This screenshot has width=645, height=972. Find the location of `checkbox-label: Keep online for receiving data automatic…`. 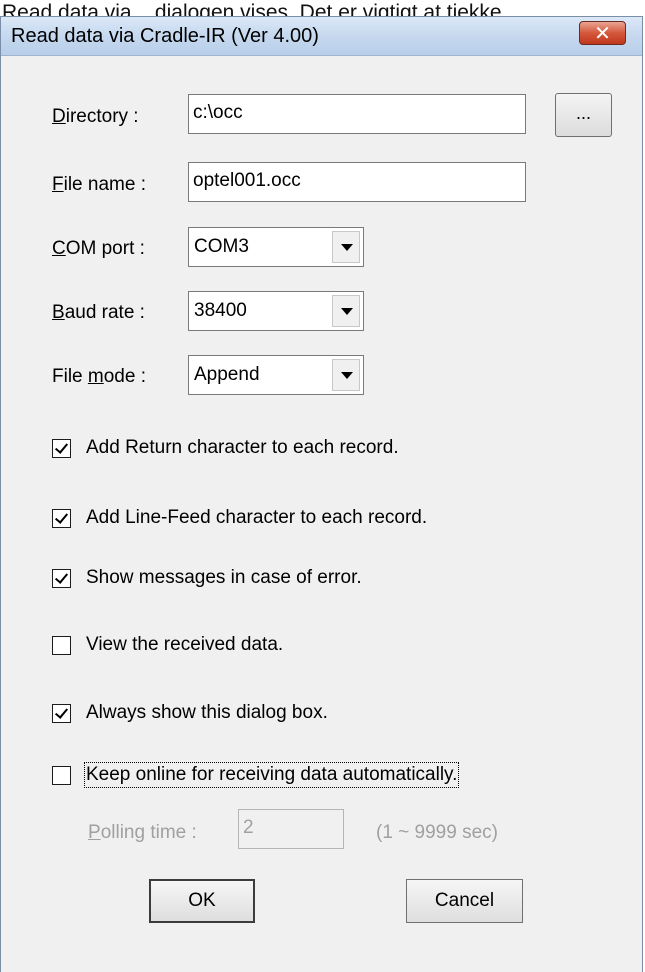

checkbox-label: Keep online for receiving data automatic… is located at coordinates (271, 775).